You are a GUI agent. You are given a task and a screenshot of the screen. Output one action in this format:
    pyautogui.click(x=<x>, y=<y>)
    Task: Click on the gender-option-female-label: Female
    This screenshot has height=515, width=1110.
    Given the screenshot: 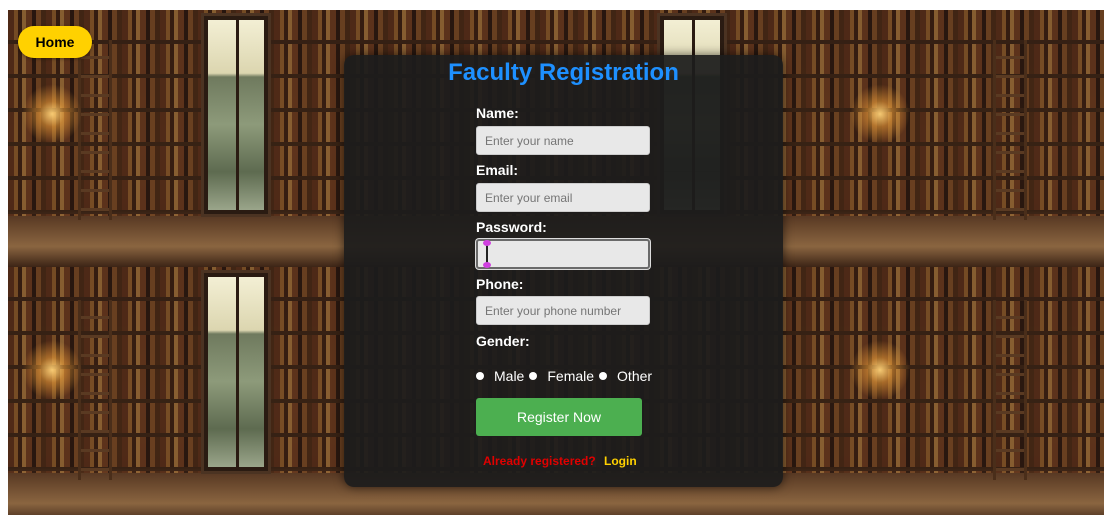 What is the action you would take?
    pyautogui.click(x=571, y=376)
    